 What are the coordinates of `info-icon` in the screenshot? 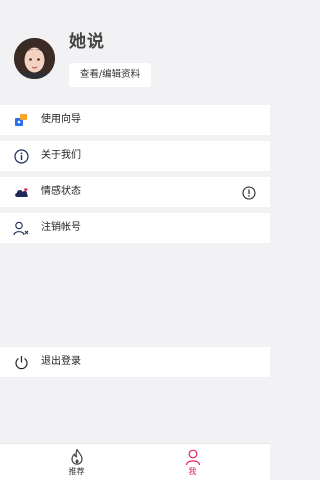 It's located at (21, 156).